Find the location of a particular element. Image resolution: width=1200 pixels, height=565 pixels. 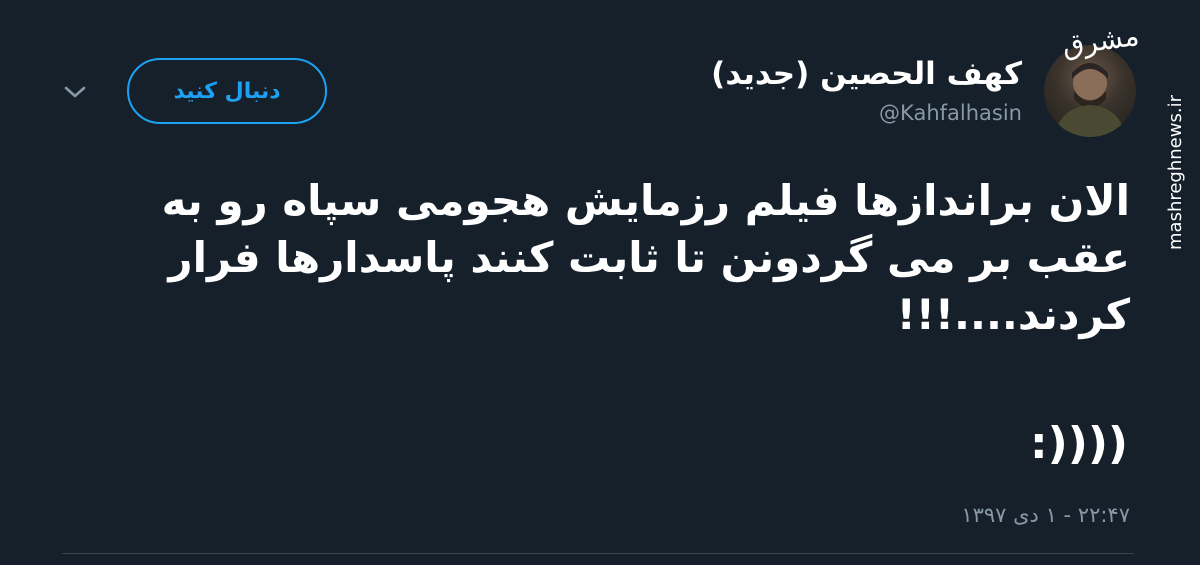

divider is located at coordinates (598, 553).